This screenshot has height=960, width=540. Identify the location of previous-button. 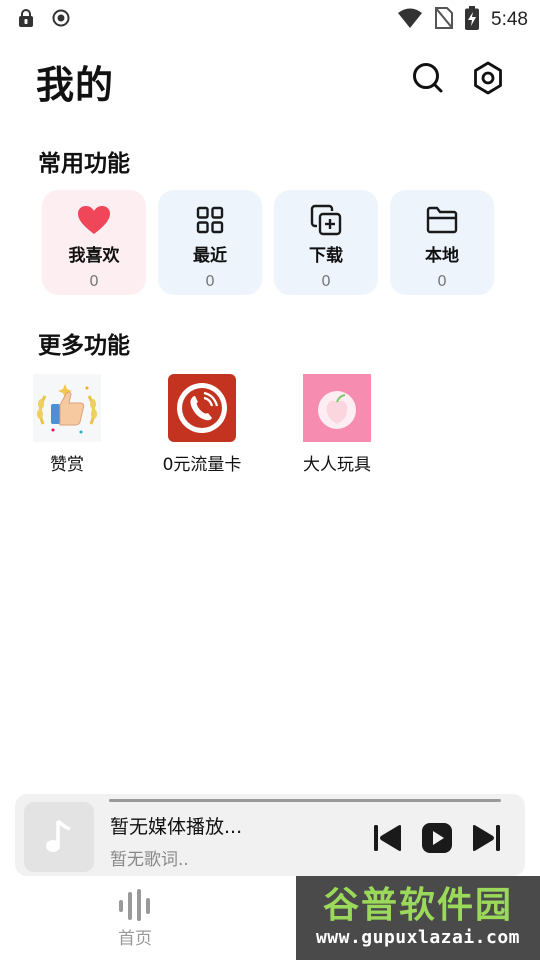
(388, 838).